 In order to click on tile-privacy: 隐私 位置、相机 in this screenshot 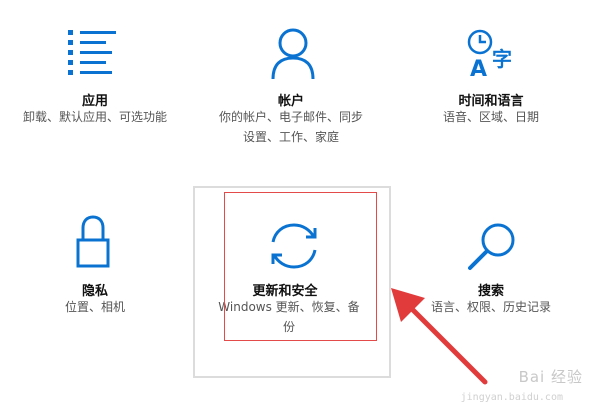, I will do `click(95, 285)`.